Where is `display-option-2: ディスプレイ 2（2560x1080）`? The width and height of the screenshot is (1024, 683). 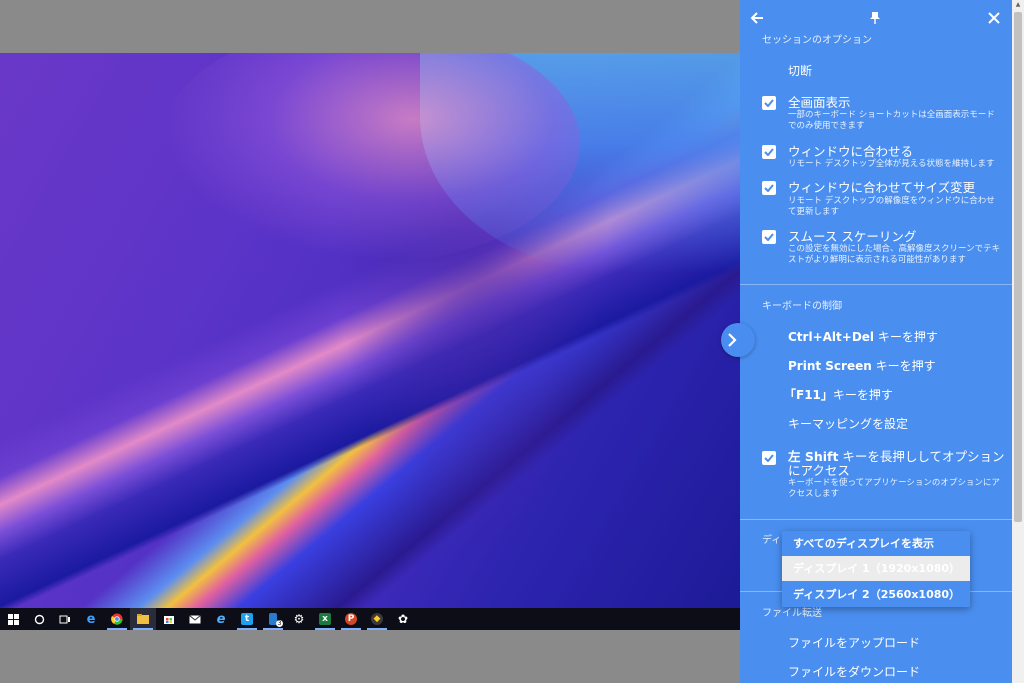 display-option-2: ディスプレイ 2（2560x1080） is located at coordinates (876, 594).